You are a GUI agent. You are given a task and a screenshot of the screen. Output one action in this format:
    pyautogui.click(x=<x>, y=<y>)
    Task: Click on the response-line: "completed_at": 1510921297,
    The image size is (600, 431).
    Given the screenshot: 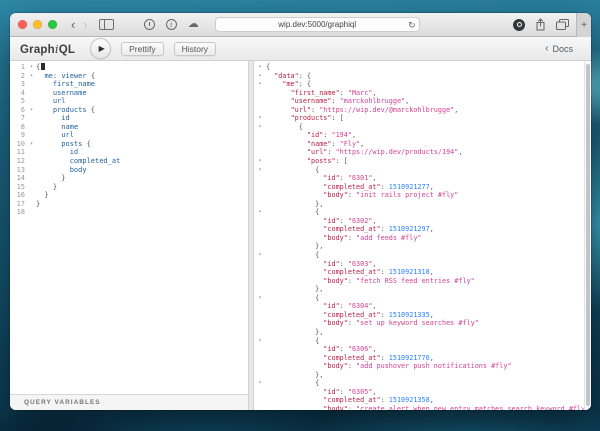 What is the action you would take?
    pyautogui.click(x=378, y=229)
    